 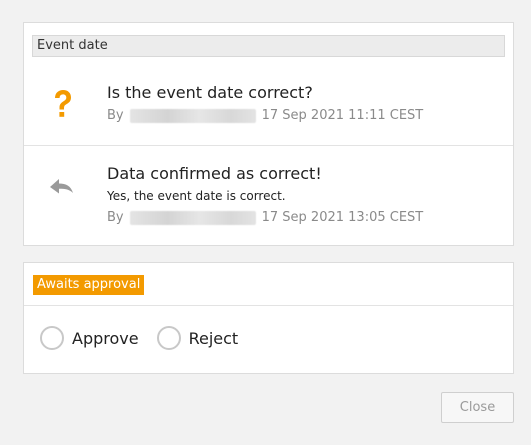 I want to click on comment-meta: By 17 Sep 2021 11:11 CEST, so click(x=265, y=115).